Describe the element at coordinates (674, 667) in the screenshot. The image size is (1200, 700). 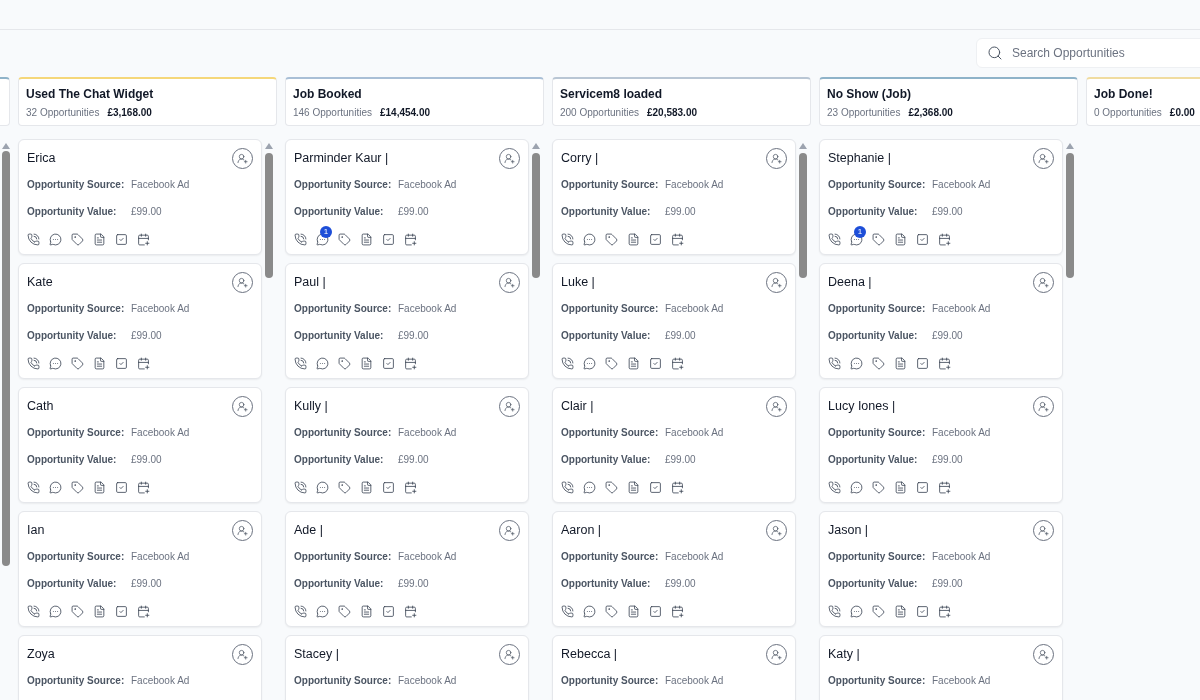
I see `opportunity-card: Rebecca | Opportunity Source: Facebook Ad` at that location.